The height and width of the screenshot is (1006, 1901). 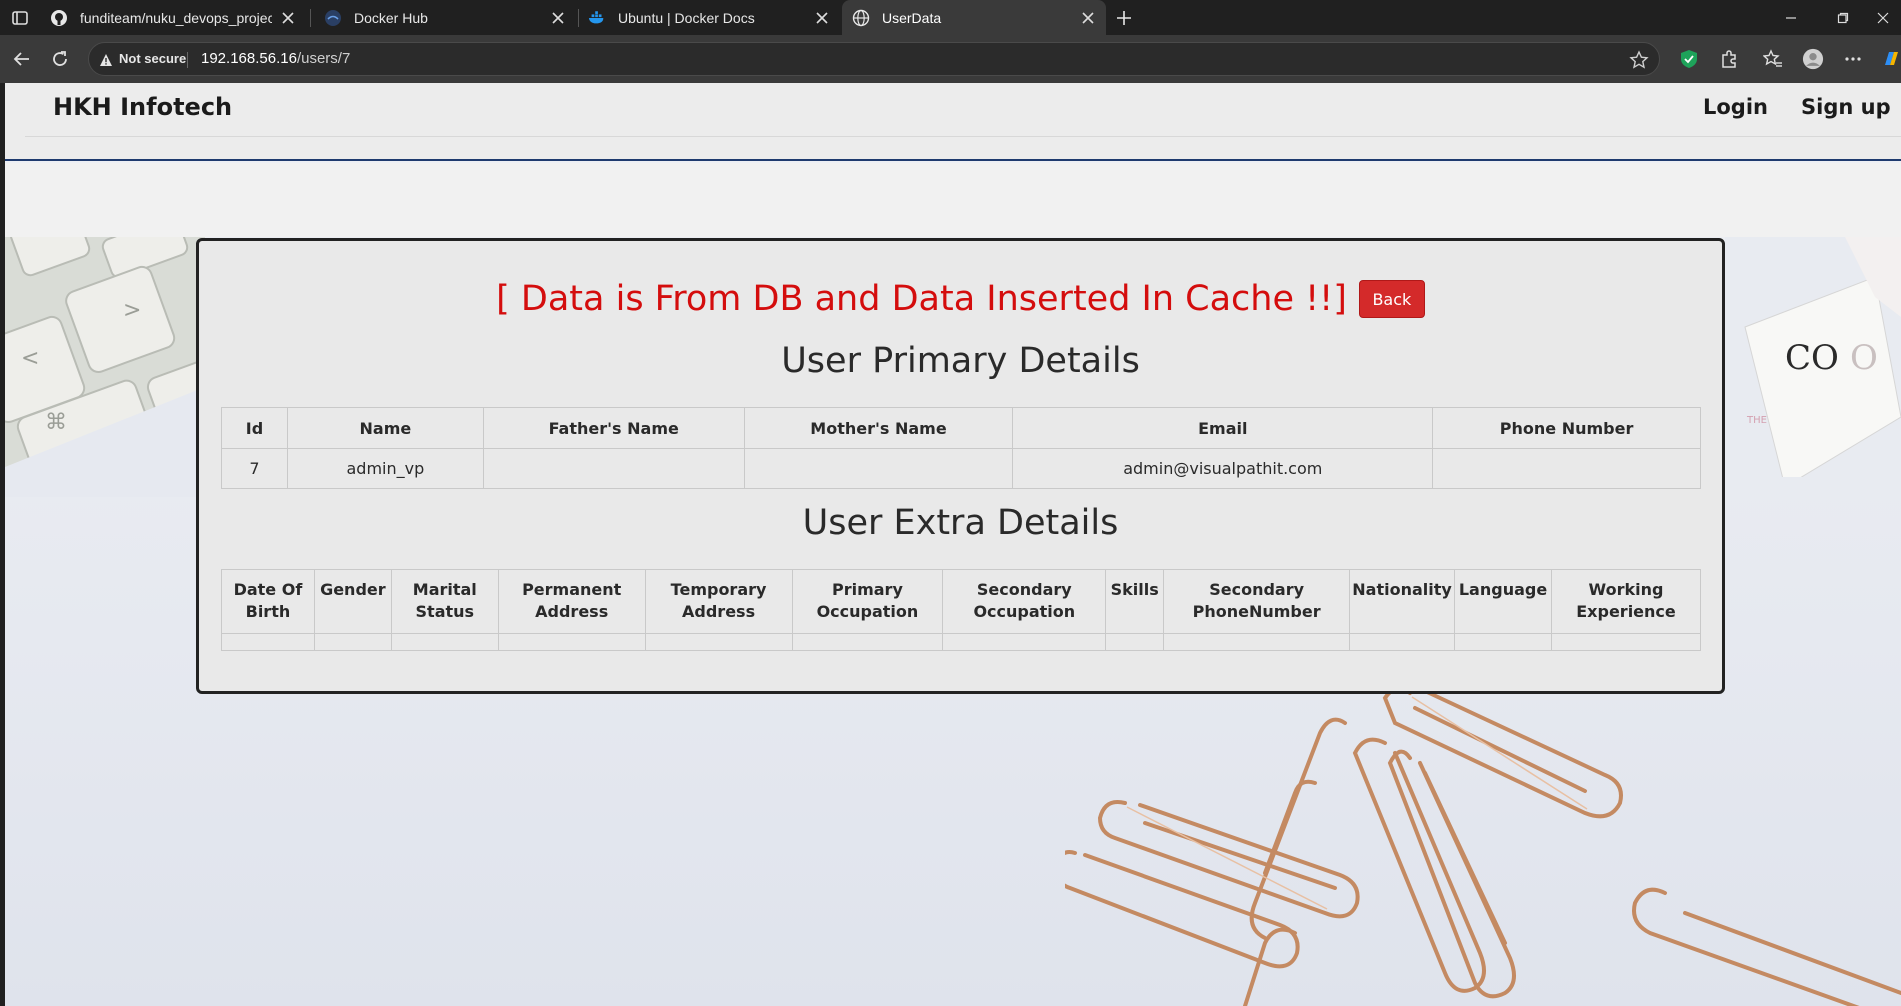 I want to click on globe-icon, so click(x=861, y=18).